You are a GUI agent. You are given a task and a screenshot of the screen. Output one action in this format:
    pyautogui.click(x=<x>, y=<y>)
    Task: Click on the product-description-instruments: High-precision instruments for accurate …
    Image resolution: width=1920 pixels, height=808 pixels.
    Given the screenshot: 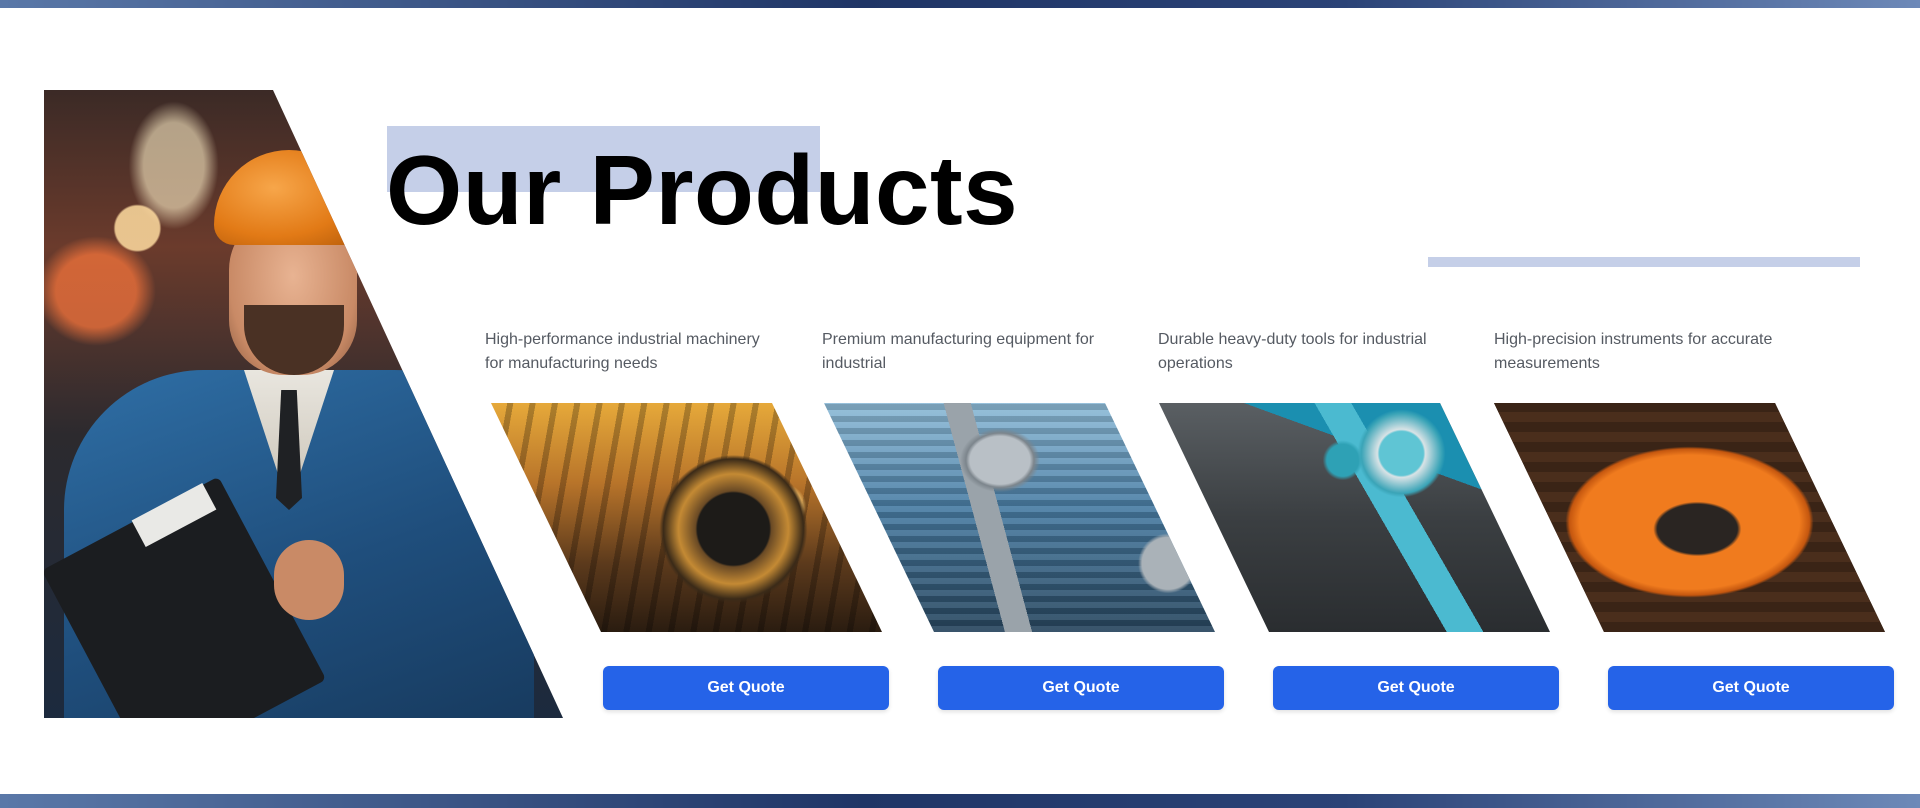 What is the action you would take?
    pyautogui.click(x=1633, y=351)
    